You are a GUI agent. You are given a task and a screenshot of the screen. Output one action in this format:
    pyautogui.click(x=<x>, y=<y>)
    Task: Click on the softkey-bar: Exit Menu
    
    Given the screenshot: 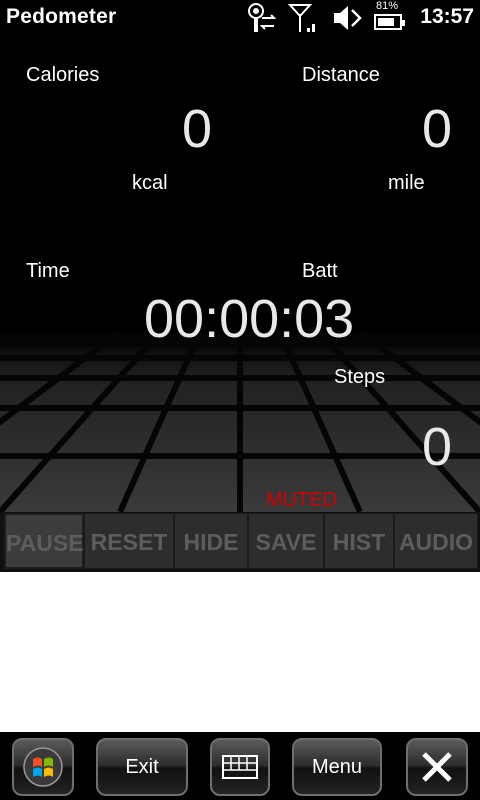 What is the action you would take?
    pyautogui.click(x=240, y=766)
    